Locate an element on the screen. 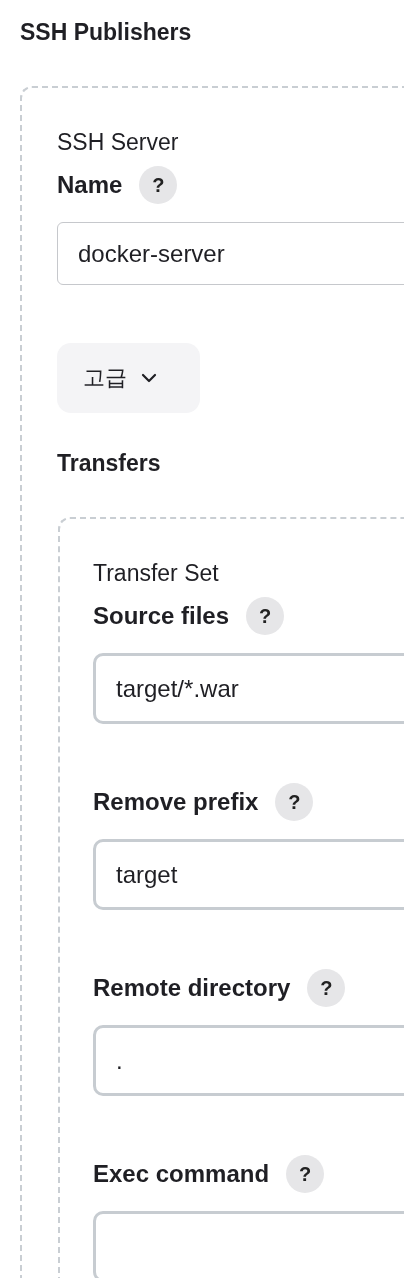  section-title: SSH Publishers is located at coordinates (106, 32).